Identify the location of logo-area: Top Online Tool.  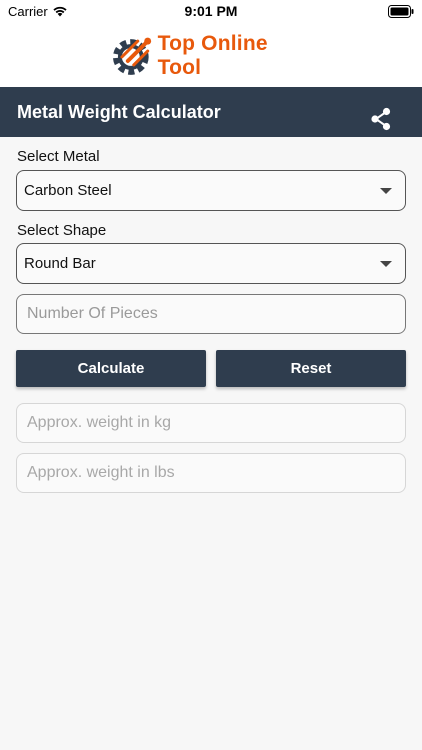
(211, 55).